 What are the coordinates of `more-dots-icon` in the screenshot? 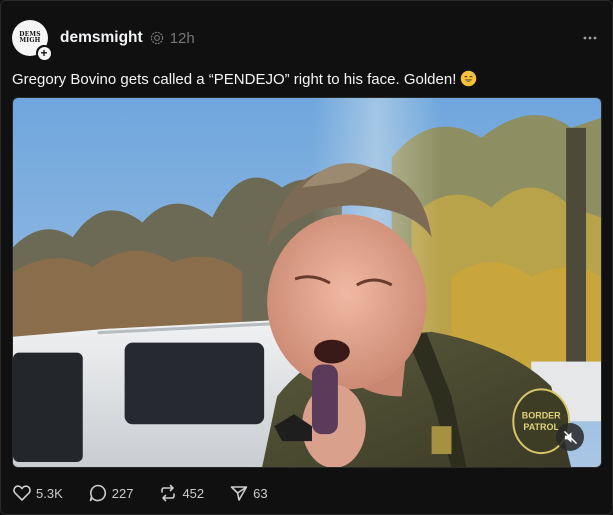 It's located at (590, 38).